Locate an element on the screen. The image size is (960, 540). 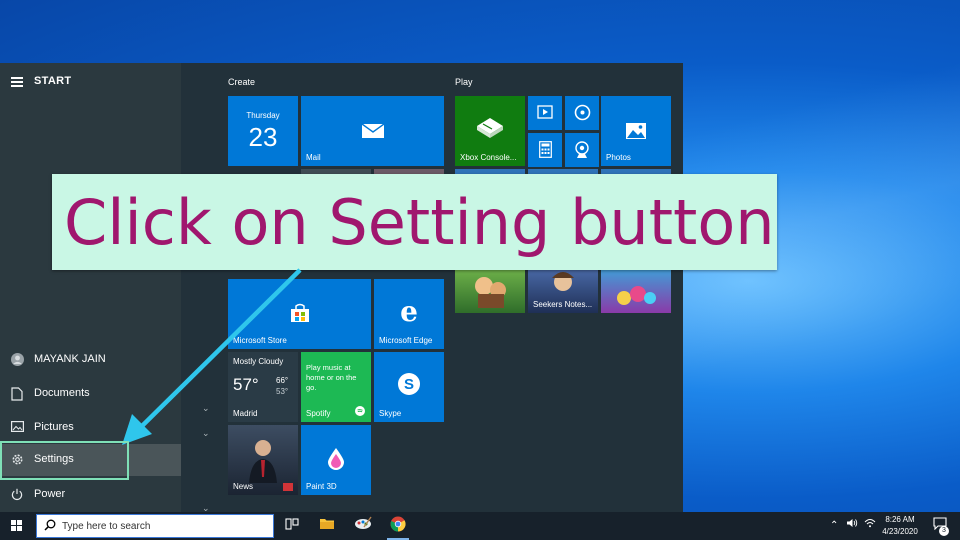
search-placeholder: Type here to search is located at coordinates (106, 526).